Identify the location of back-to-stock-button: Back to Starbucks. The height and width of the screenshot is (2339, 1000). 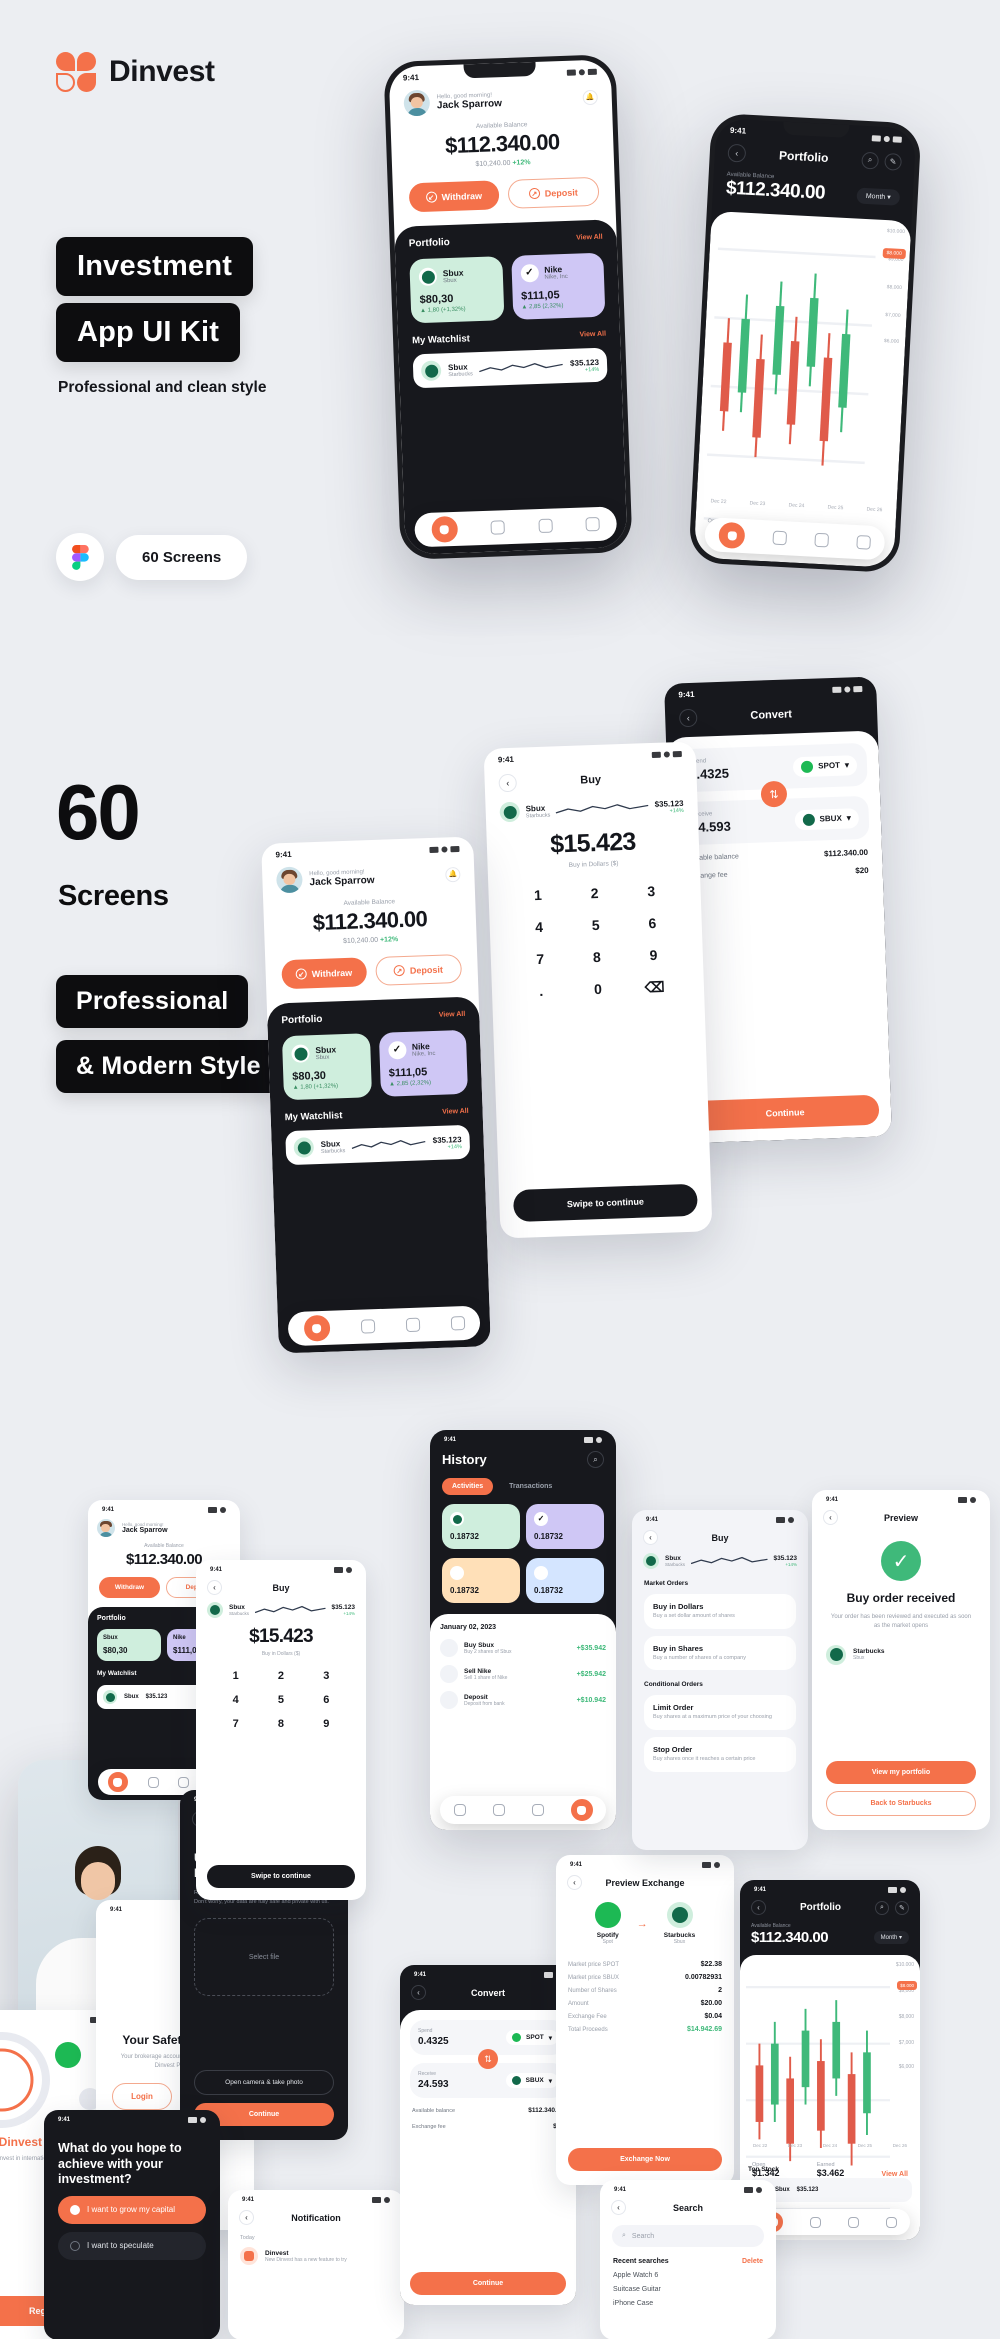
(901, 1803).